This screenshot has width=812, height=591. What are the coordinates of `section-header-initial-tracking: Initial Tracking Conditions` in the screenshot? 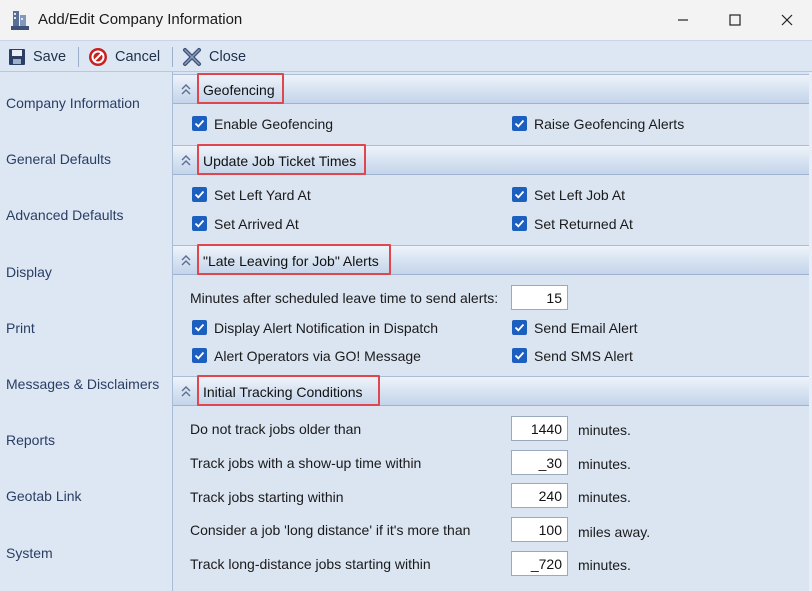 It's located at (491, 391).